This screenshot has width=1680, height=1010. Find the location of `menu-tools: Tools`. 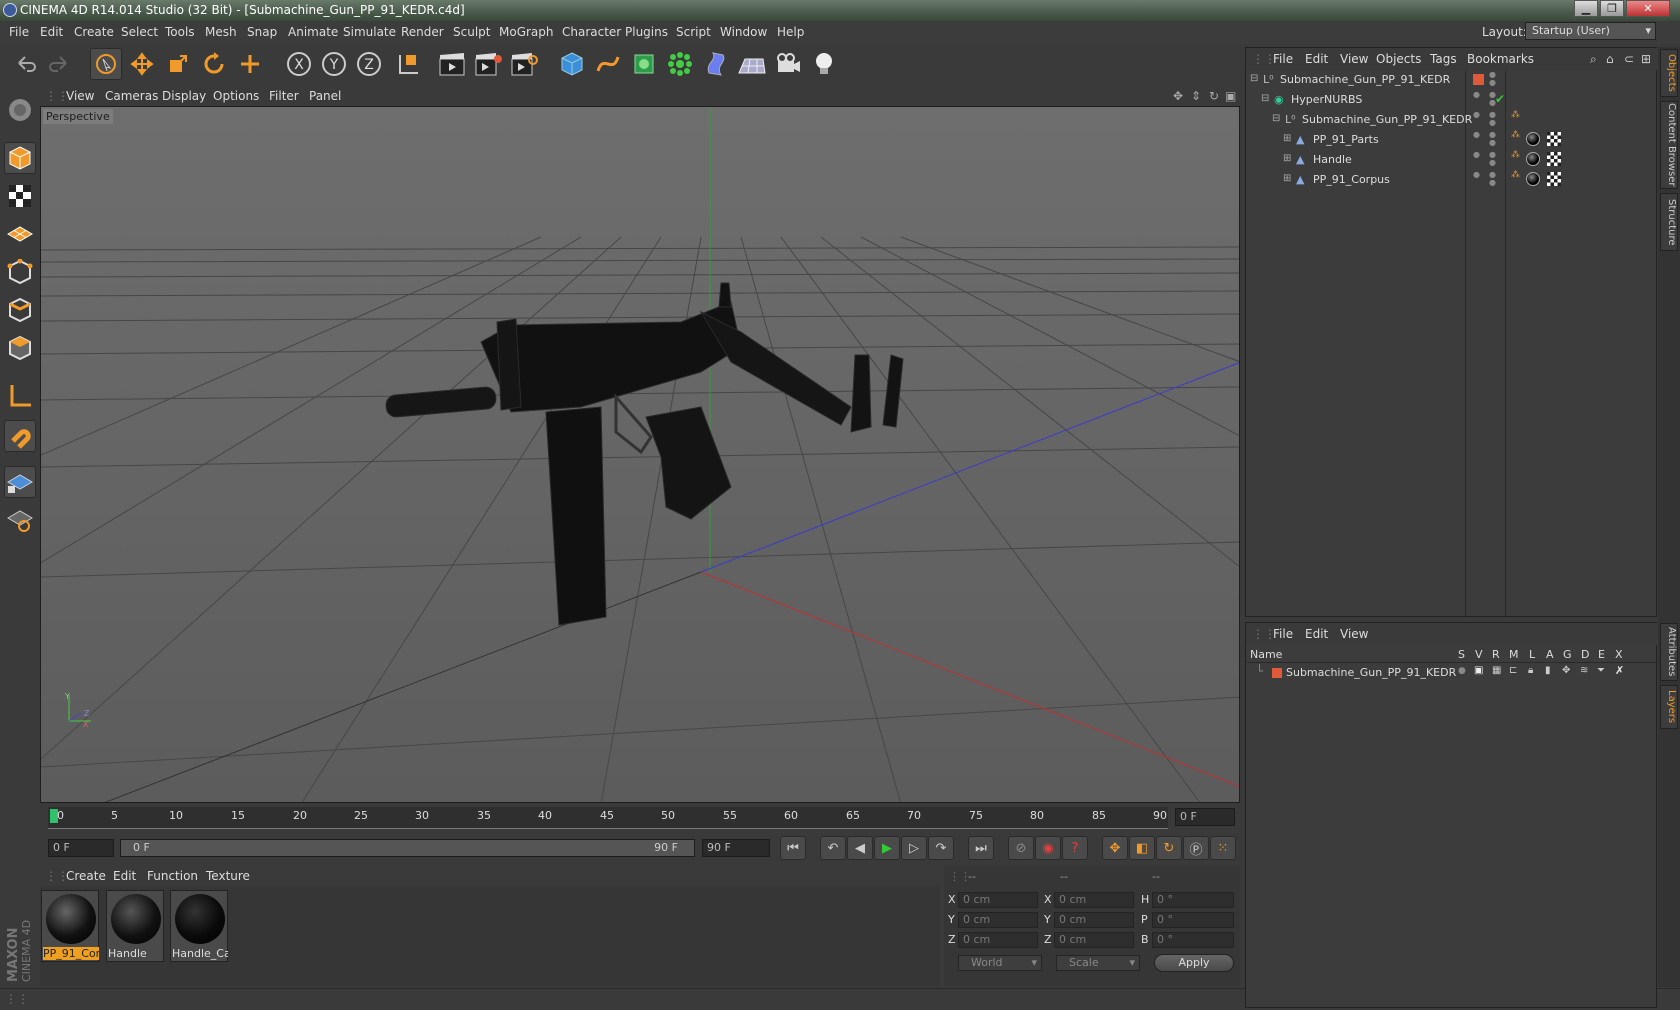

menu-tools: Tools is located at coordinates (180, 32).